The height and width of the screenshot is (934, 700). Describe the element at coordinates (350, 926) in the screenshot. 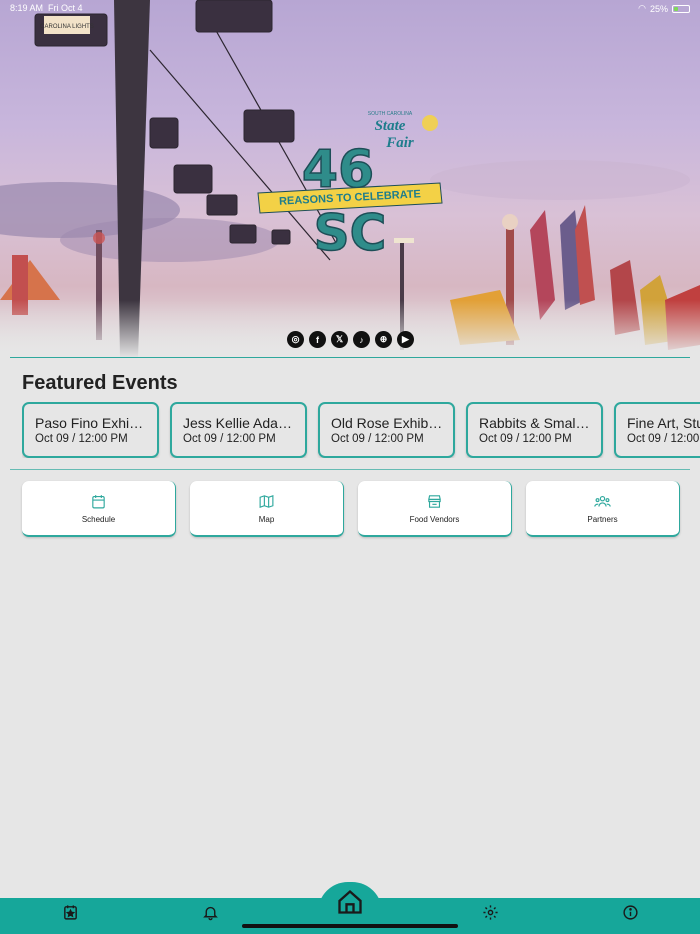

I see `home-indicator` at that location.